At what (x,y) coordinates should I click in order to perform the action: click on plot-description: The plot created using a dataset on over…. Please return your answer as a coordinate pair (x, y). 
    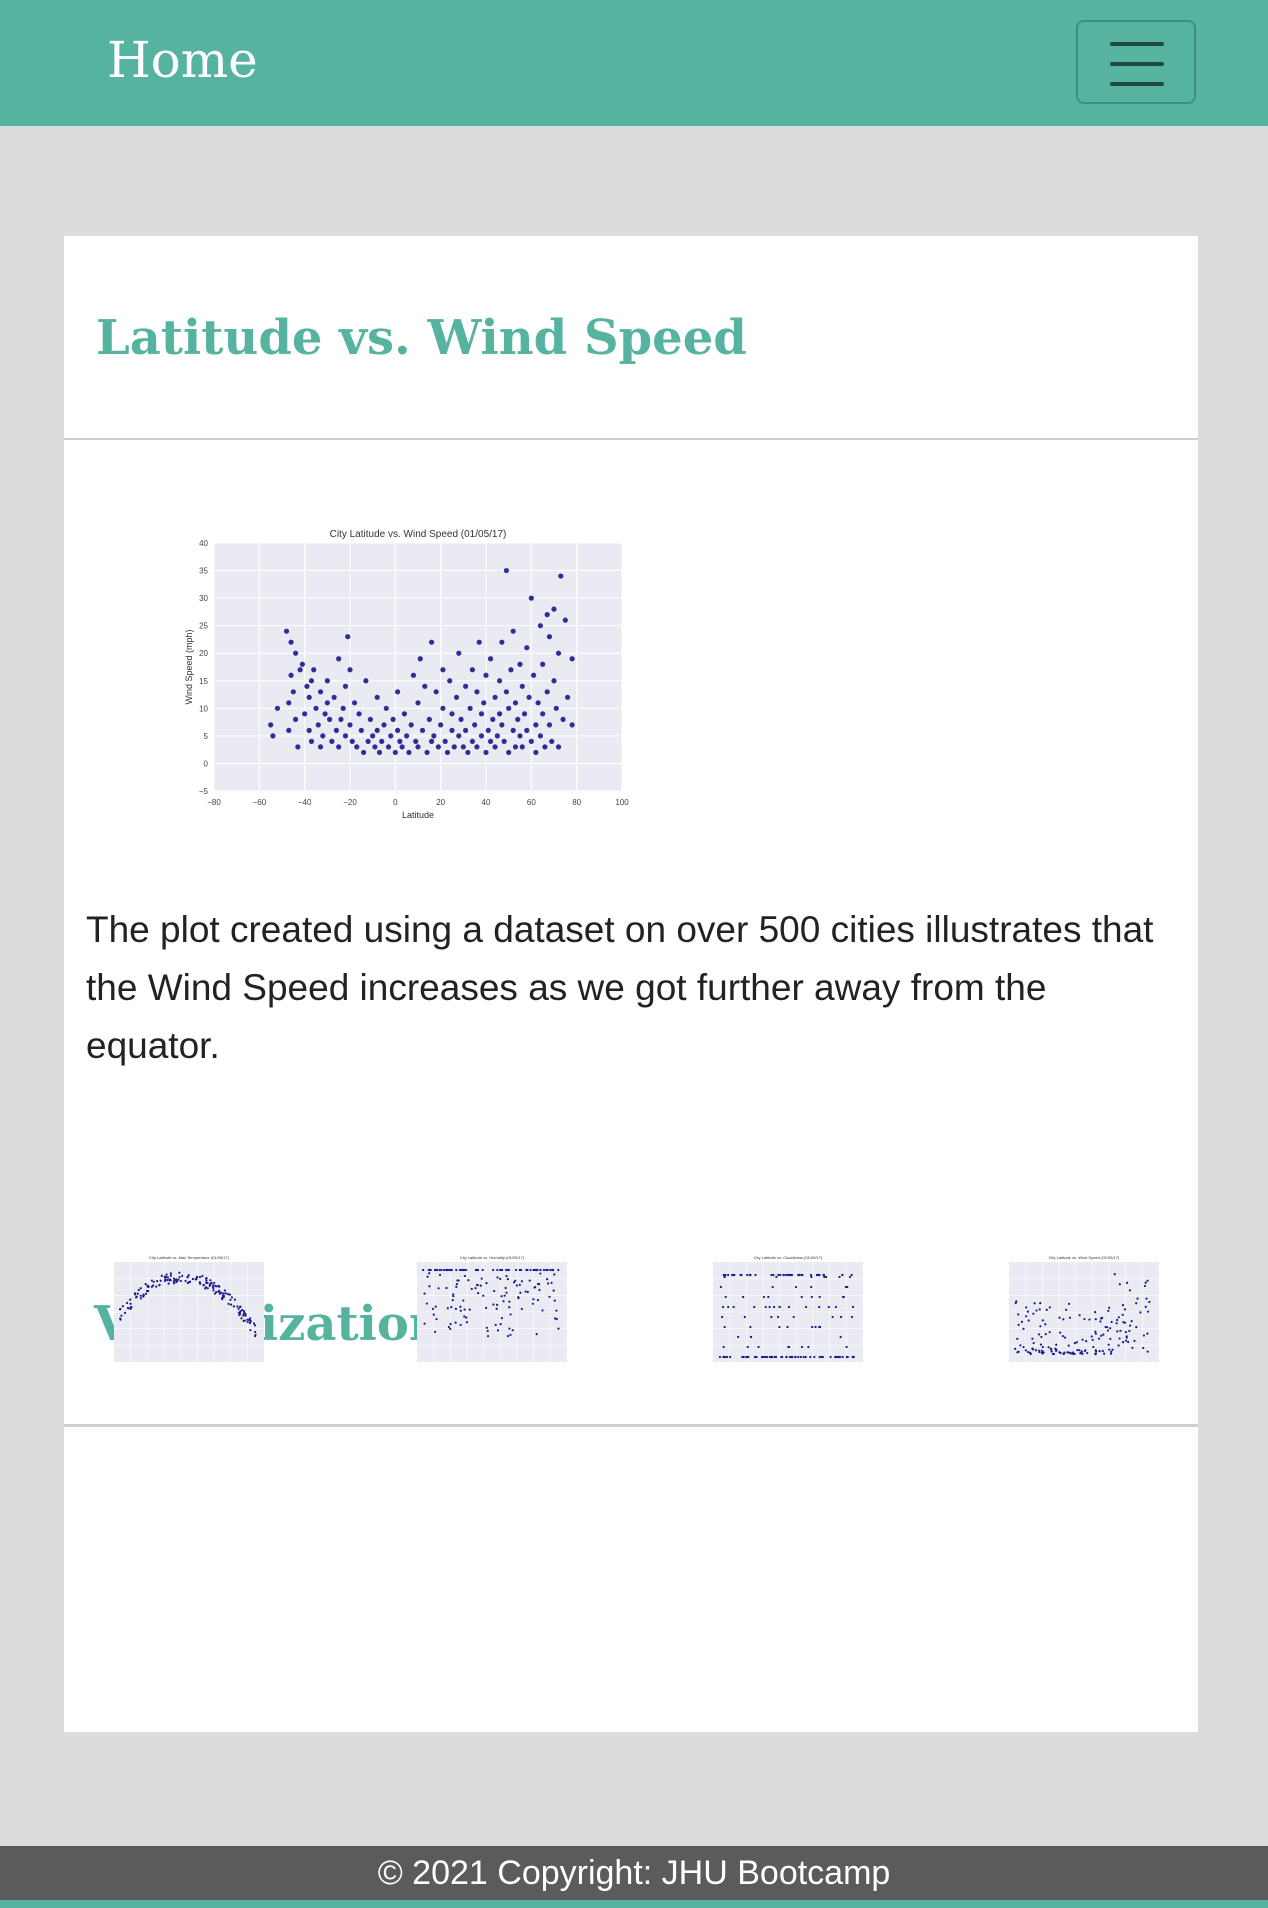
    Looking at the image, I should click on (620, 987).